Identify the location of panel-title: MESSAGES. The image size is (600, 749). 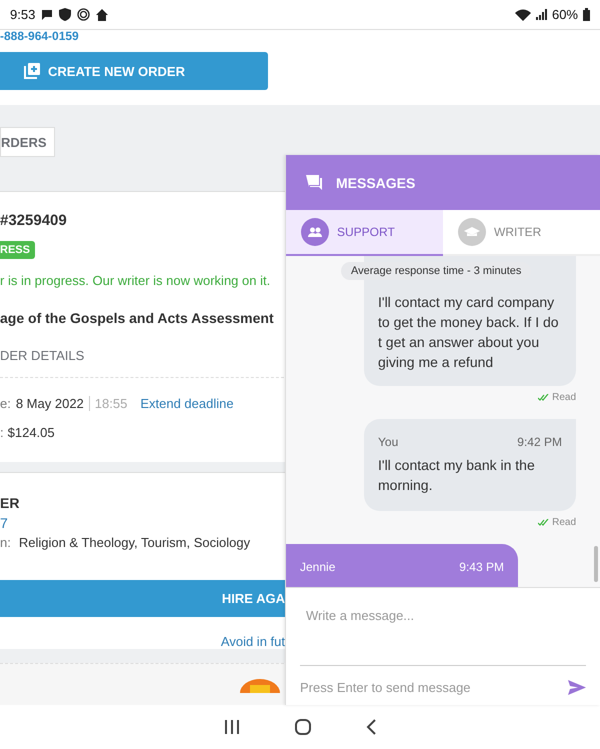
(376, 182).